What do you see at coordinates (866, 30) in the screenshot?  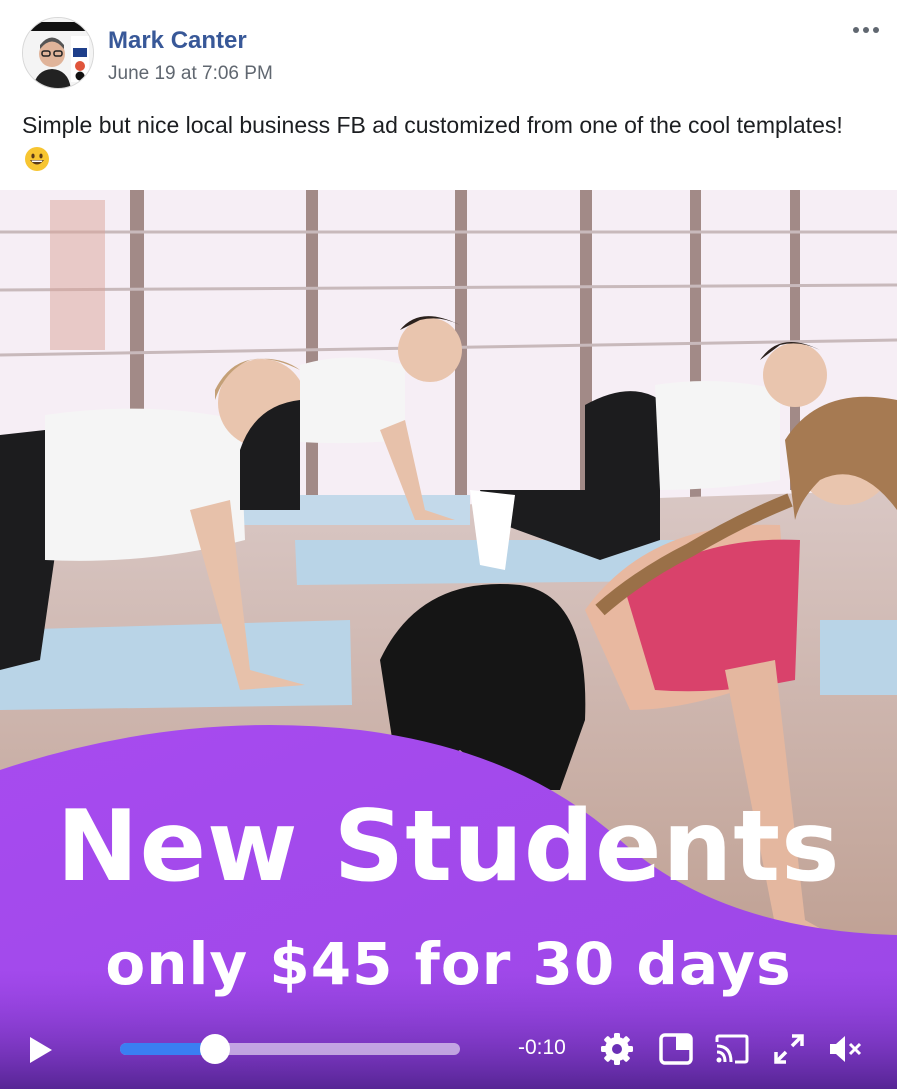 I see `more-icon` at bounding box center [866, 30].